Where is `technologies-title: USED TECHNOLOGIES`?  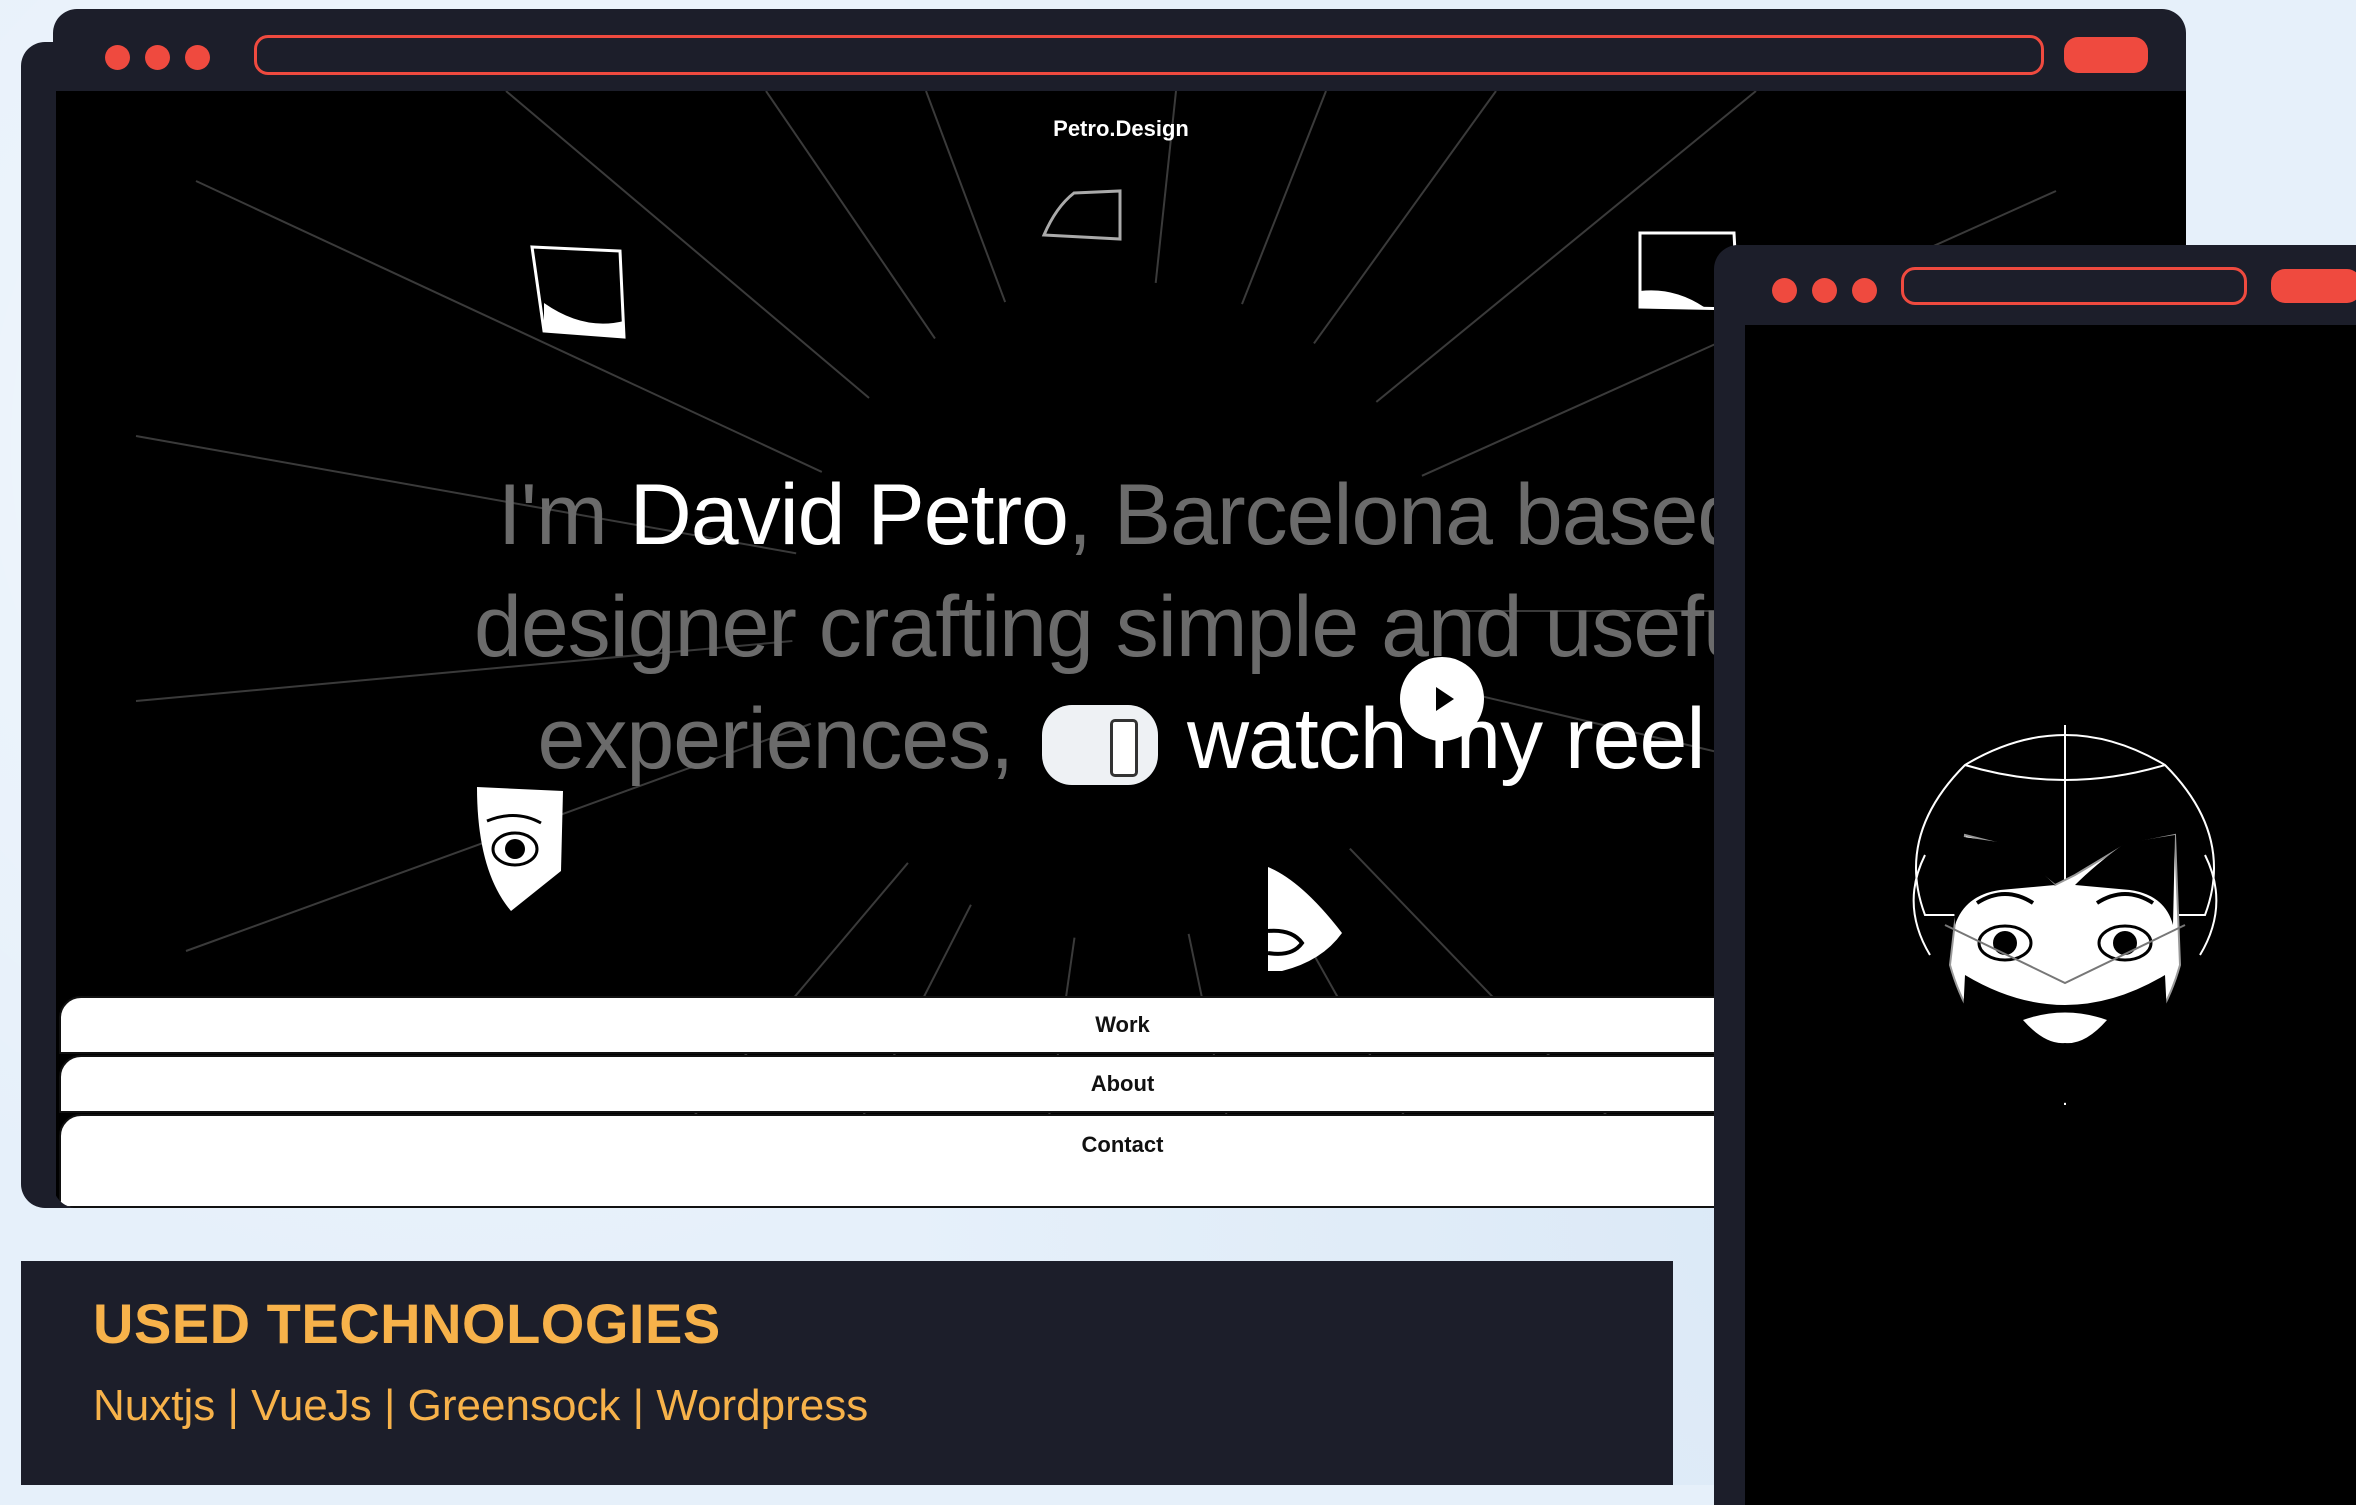
technologies-title: USED TECHNOLOGIES is located at coordinates (407, 1323).